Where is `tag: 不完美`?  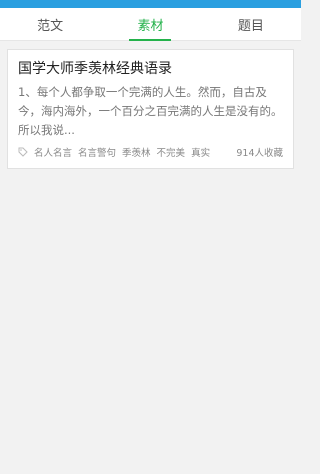 tag: 不完美 is located at coordinates (171, 152).